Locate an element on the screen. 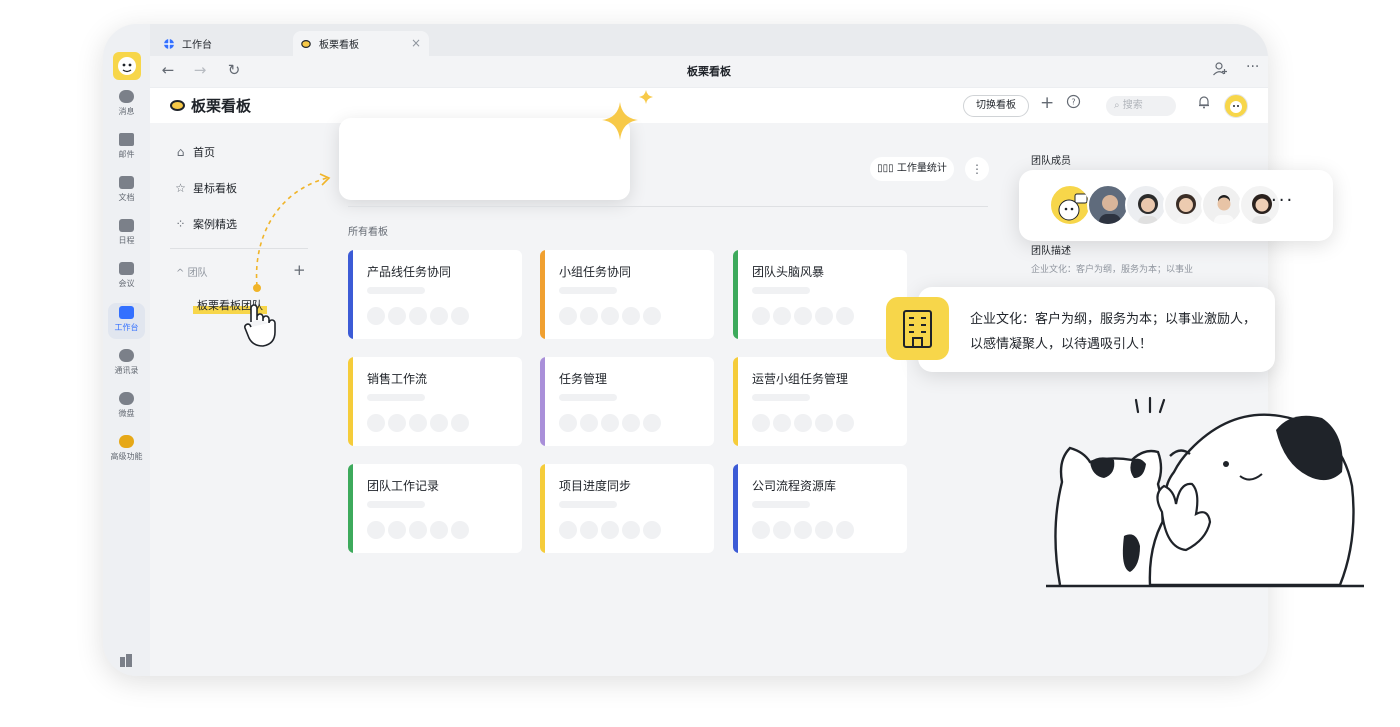  board-card: 运营小组任务管理 is located at coordinates (820, 401).